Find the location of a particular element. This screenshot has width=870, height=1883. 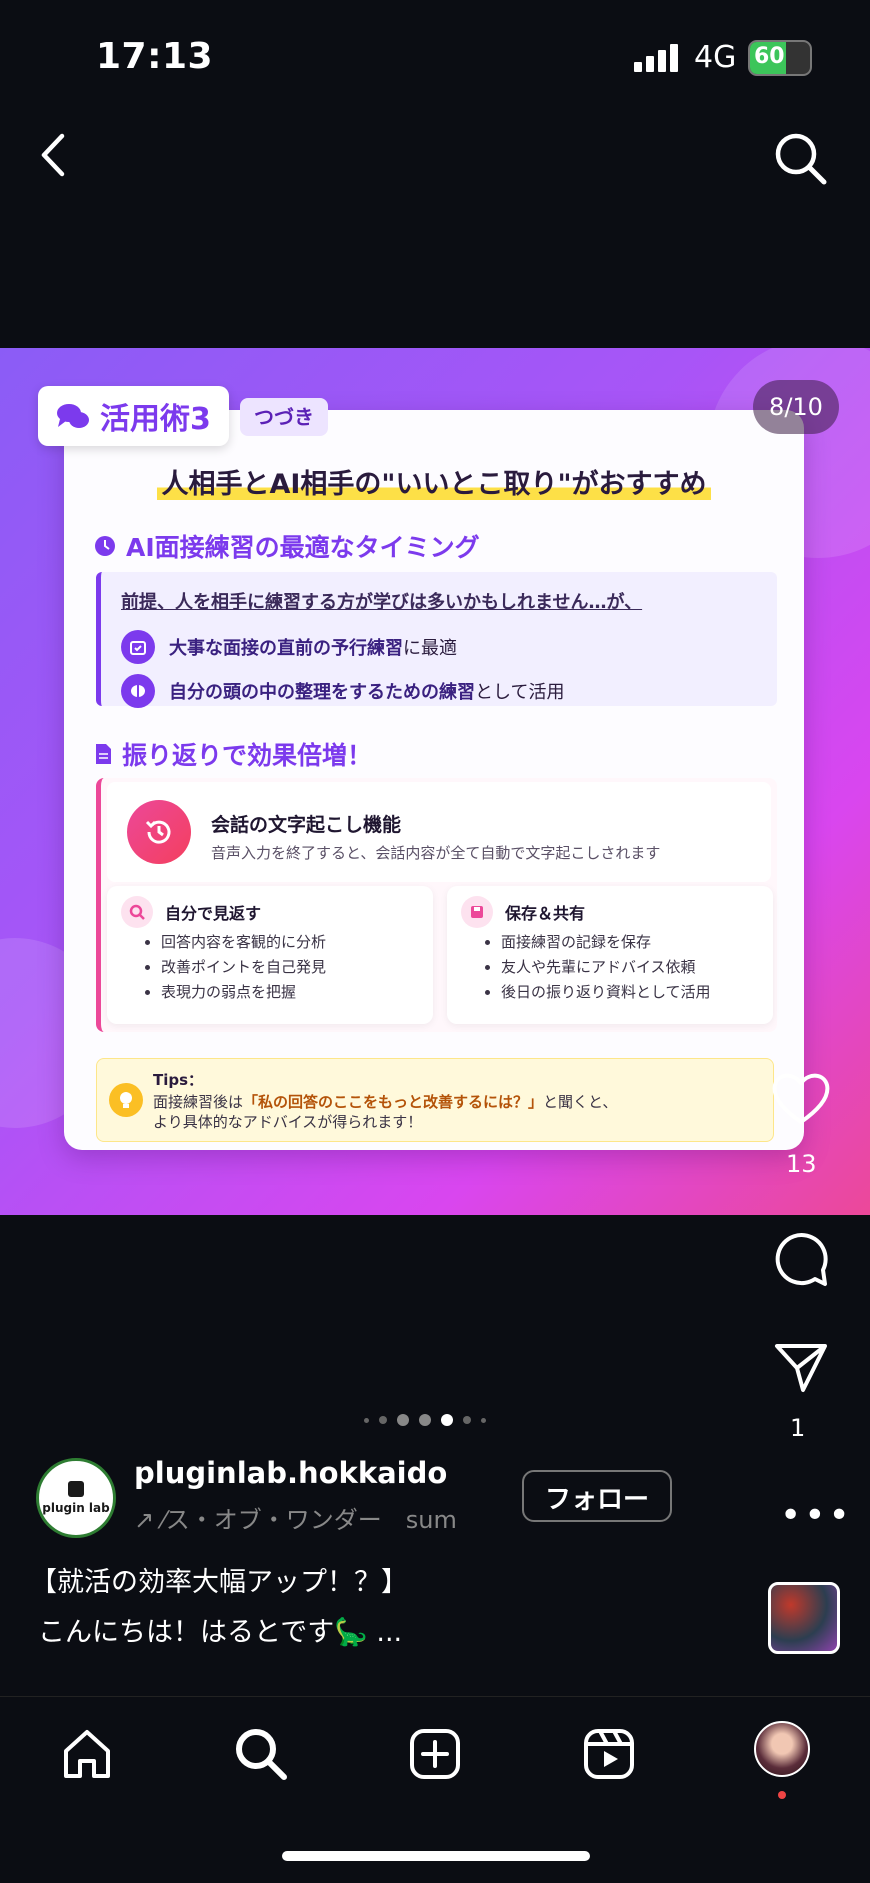

chat-icon is located at coordinates (73, 416).